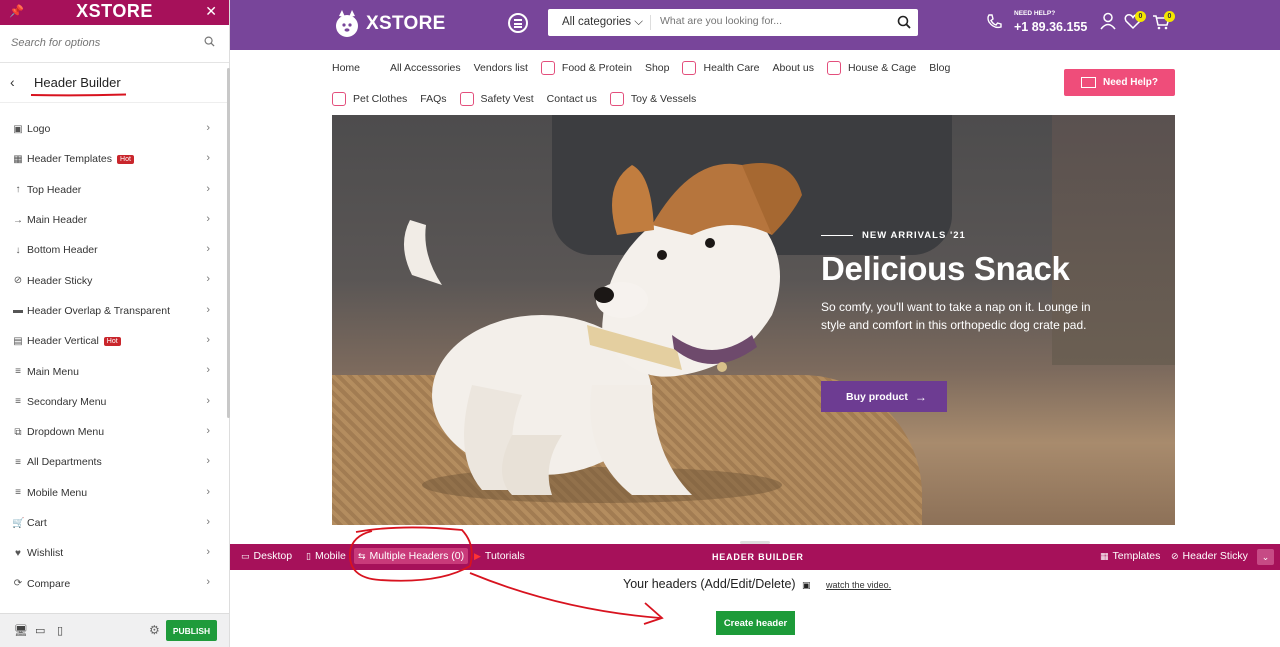  Describe the element at coordinates (113, 280) in the screenshot. I see `sidebar-item-header-sticky: ⊘ Header Sticky ›` at that location.